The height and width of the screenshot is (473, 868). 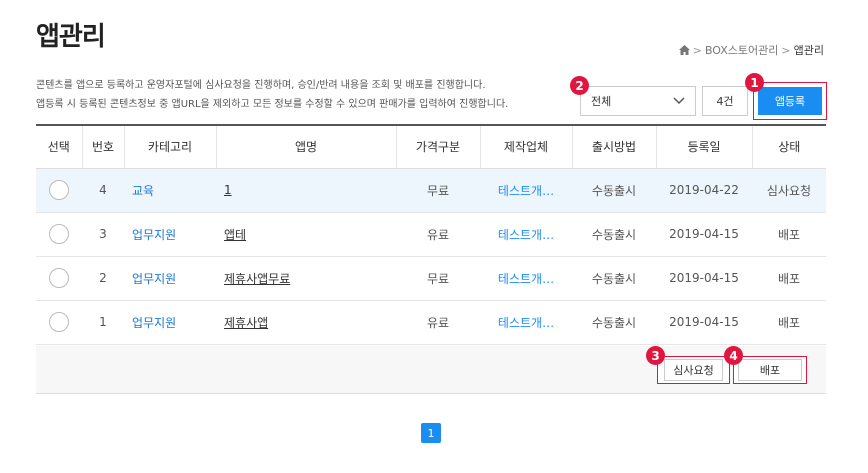 I want to click on deploy-button: 배포, so click(x=770, y=370).